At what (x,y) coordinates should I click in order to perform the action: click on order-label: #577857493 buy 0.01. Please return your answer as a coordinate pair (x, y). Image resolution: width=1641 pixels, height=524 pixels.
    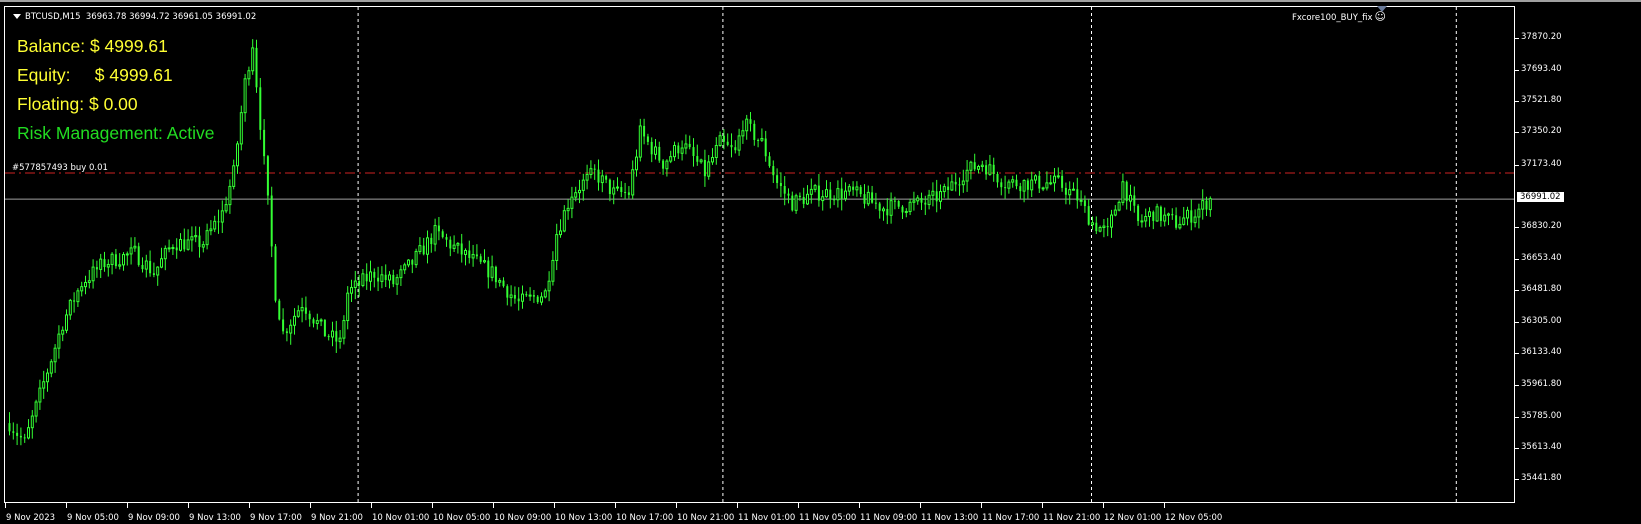
    Looking at the image, I should click on (60, 168).